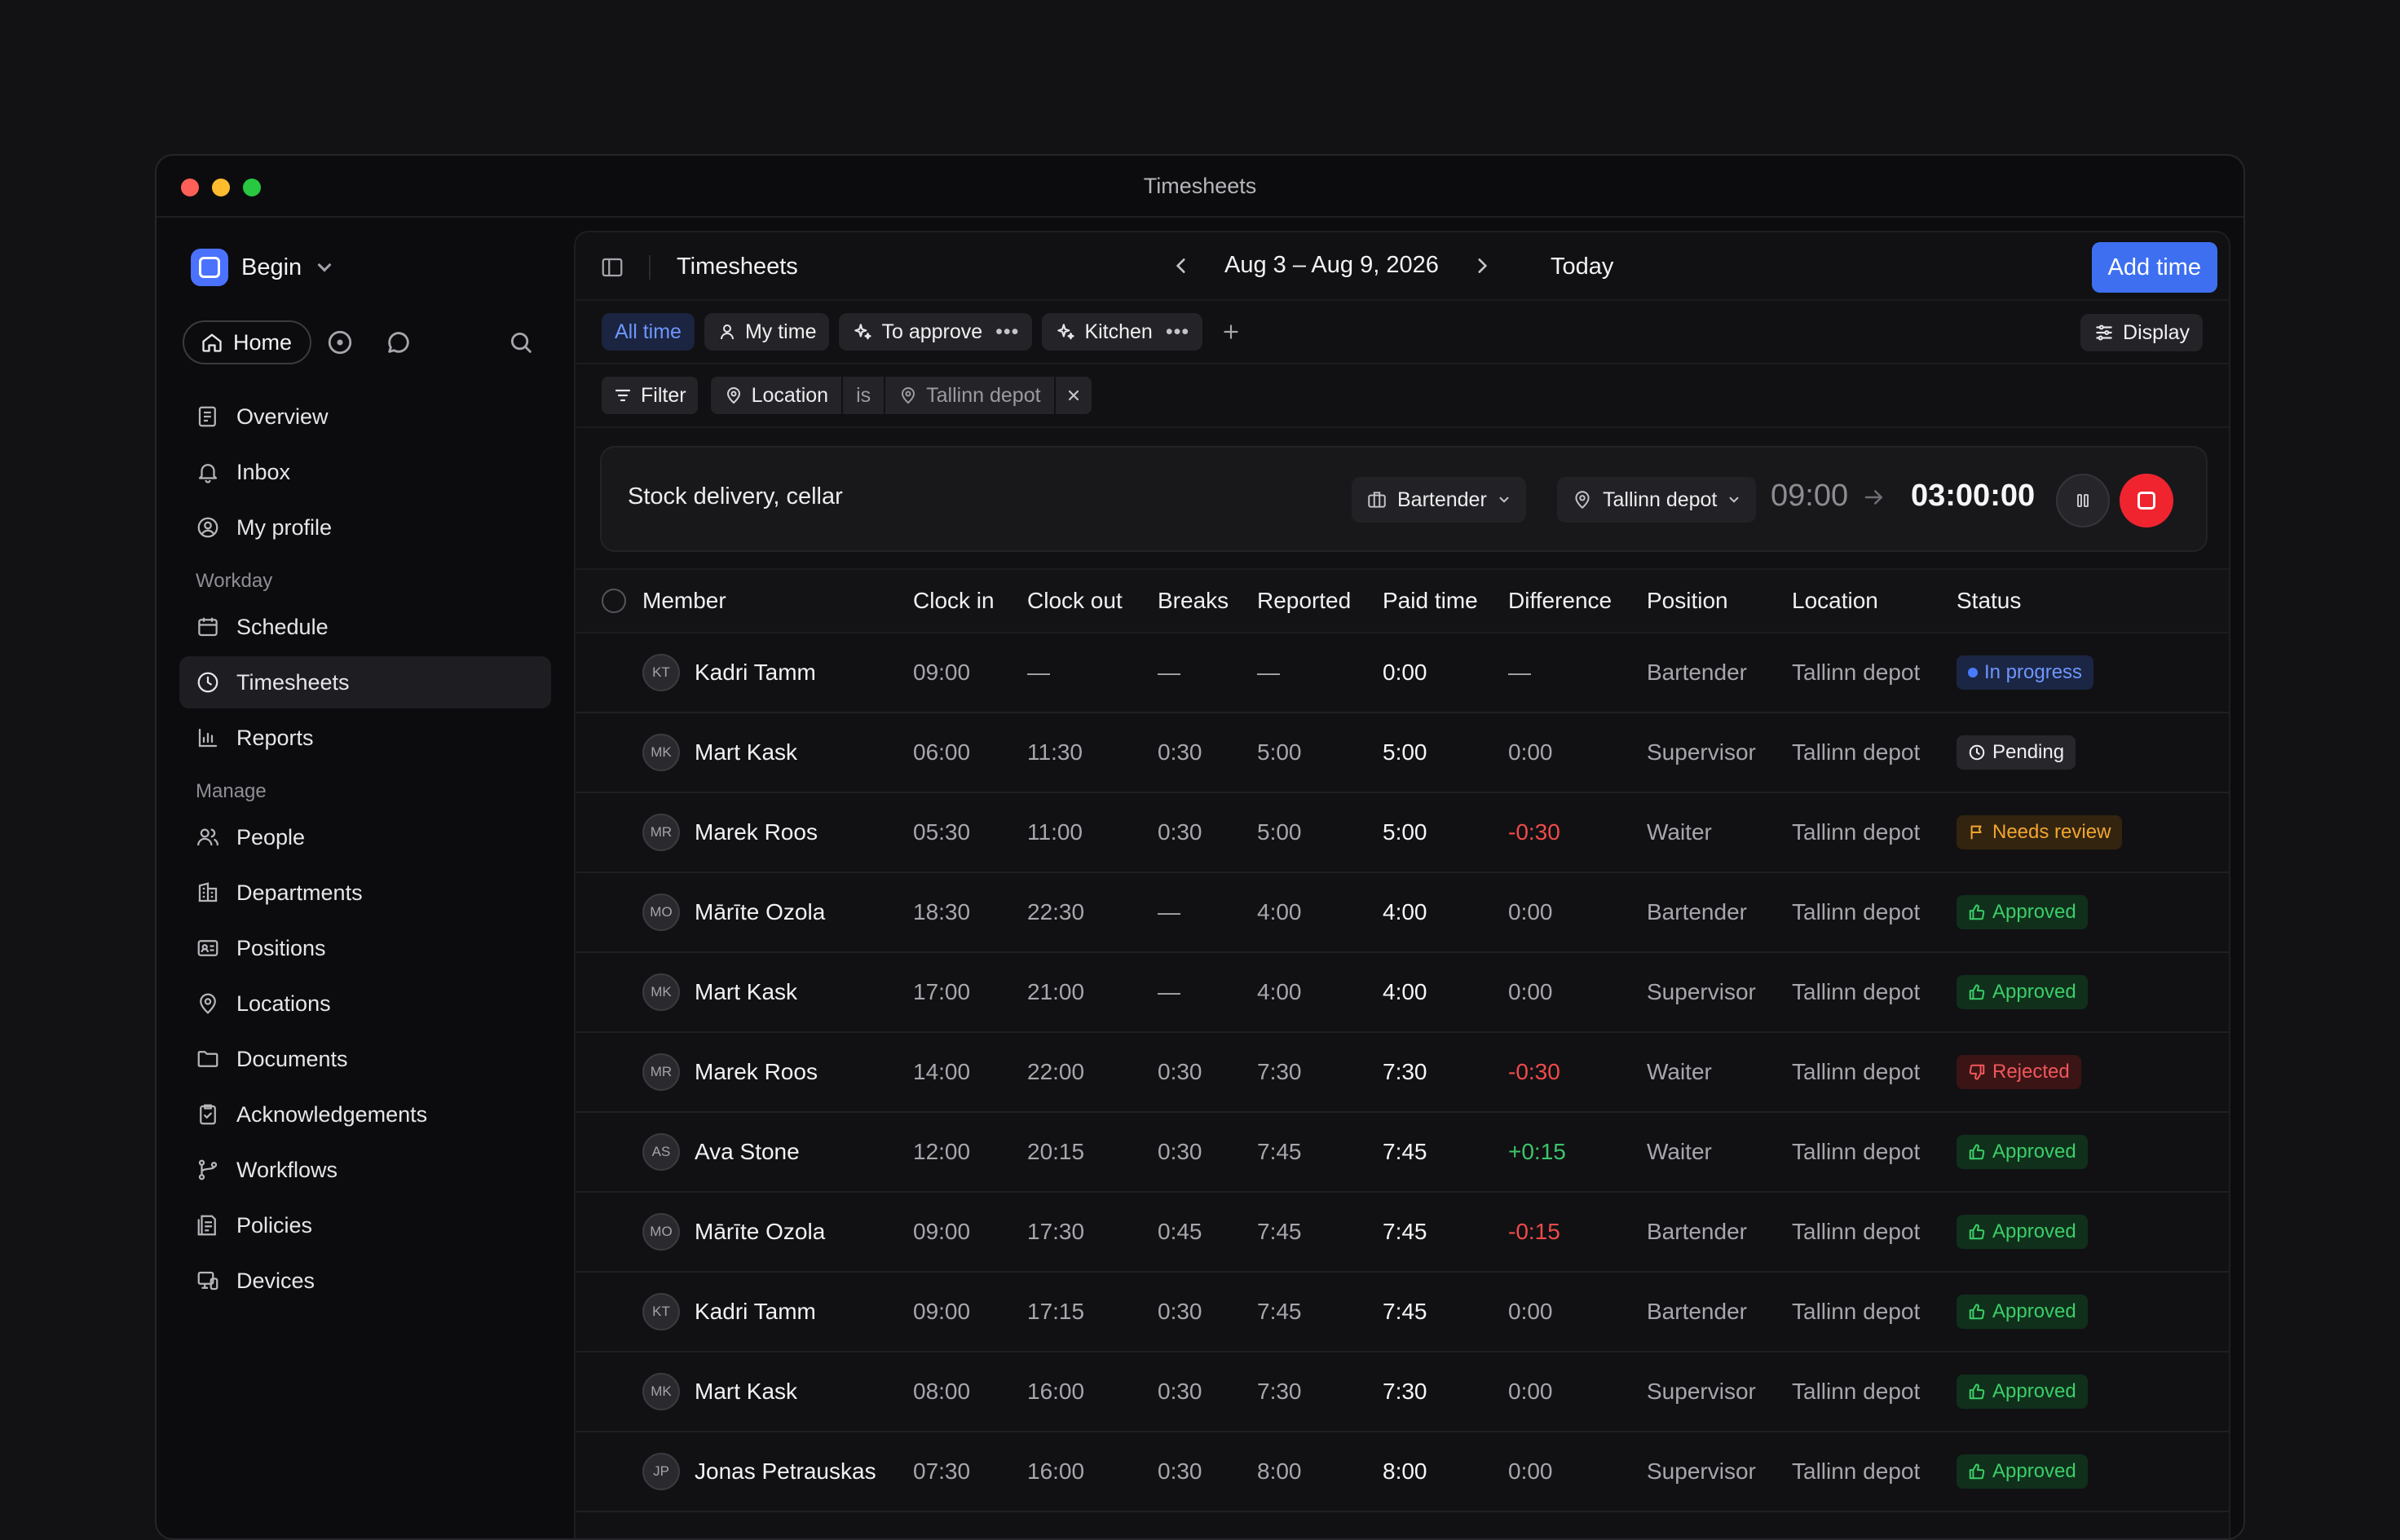  Describe the element at coordinates (864, 396) in the screenshot. I see `filter-operator: is` at that location.